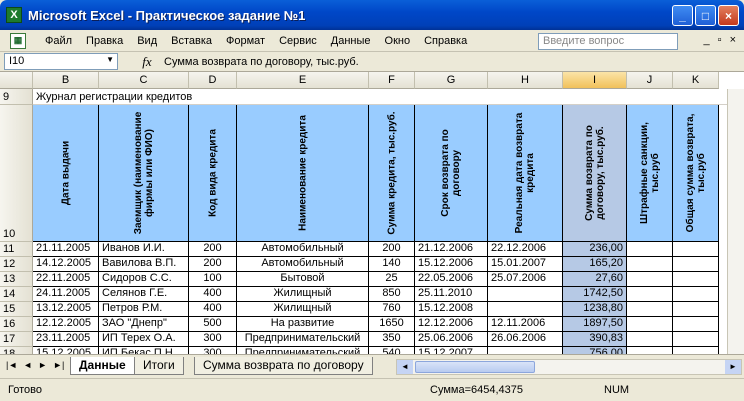  Describe the element at coordinates (392, 80) in the screenshot. I see `column-header: F` at that location.